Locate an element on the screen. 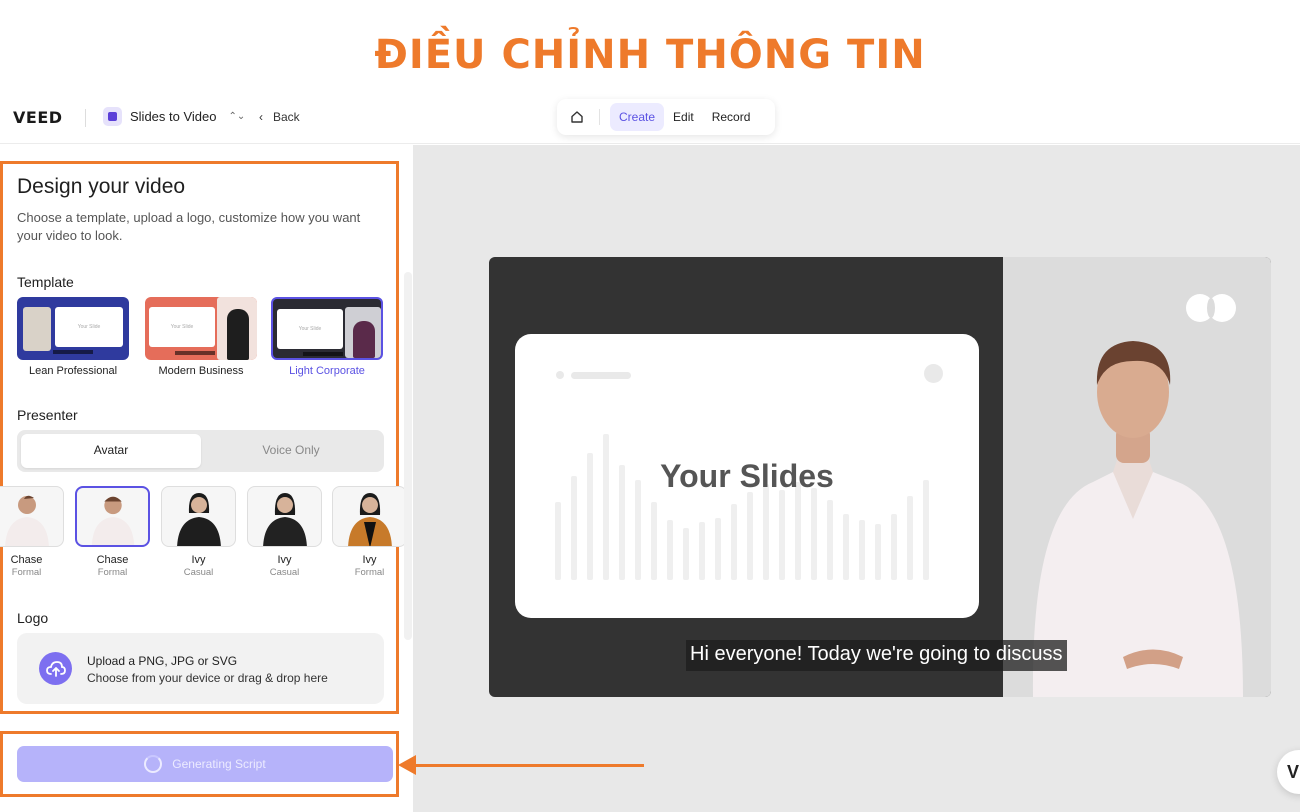 This screenshot has height=812, width=1300. template-name: Lean Professional is located at coordinates (73, 371).